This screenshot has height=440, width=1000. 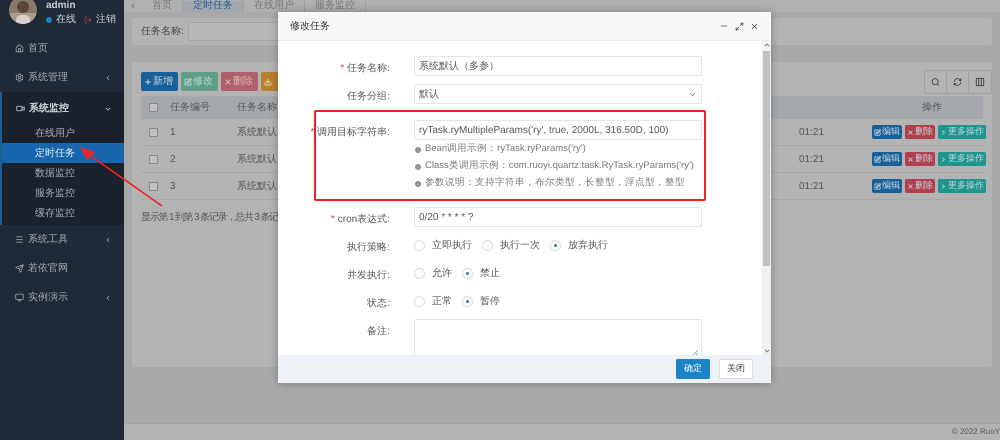 What do you see at coordinates (209, 217) in the screenshot?
I see `pagination-info: 显示第 1 到第 3 条记录，总共 3 条记` at bounding box center [209, 217].